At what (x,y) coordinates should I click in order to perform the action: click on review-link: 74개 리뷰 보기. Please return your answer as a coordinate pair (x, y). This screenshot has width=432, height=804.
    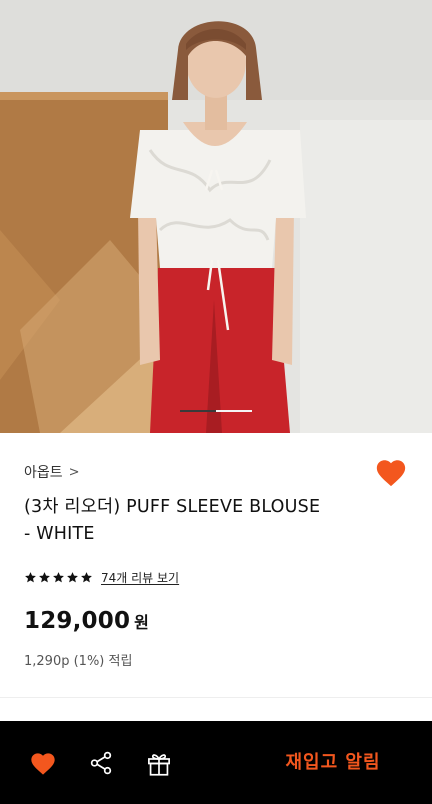
    Looking at the image, I should click on (140, 577).